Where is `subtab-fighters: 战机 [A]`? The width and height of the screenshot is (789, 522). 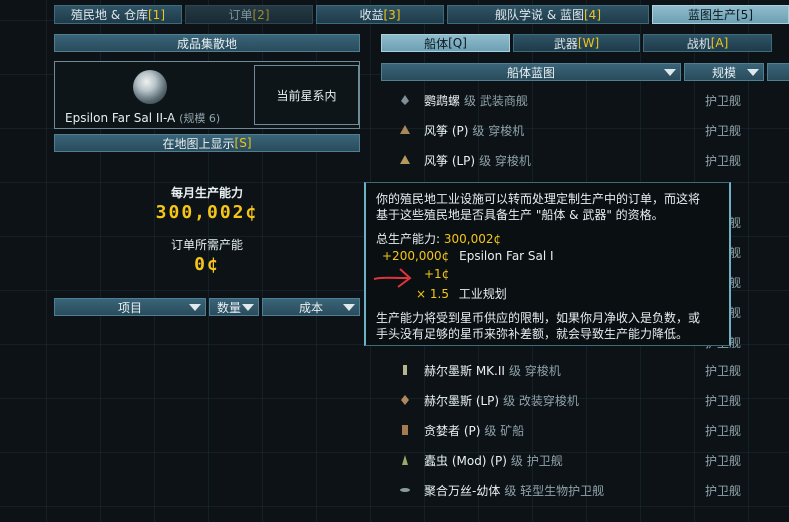
subtab-fighters: 战机 [A] is located at coordinates (707, 43).